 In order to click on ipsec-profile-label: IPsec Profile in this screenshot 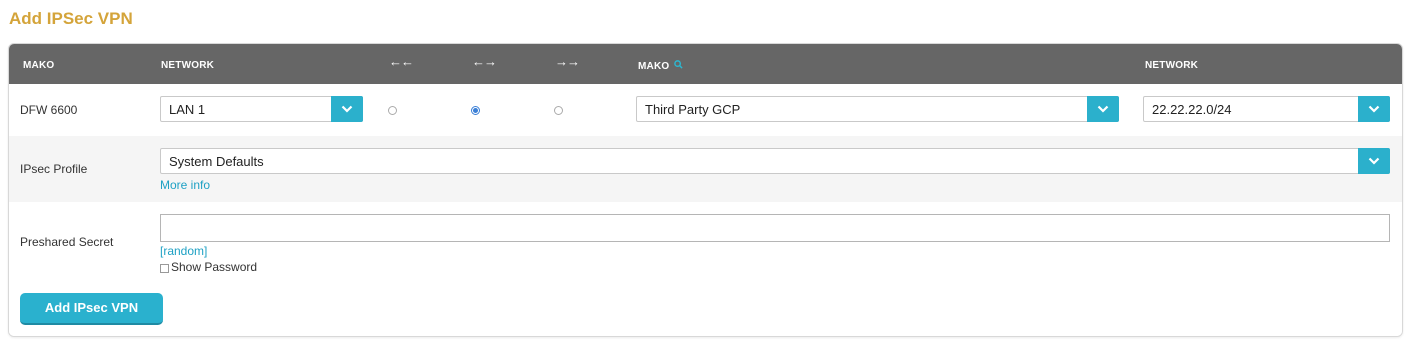, I will do `click(54, 169)`.